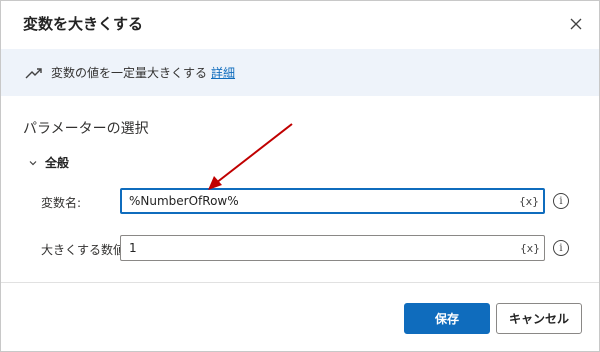 This screenshot has width=600, height=352. I want to click on info-bar: 変数の値を一定量大きくする 詳細, so click(300, 72).